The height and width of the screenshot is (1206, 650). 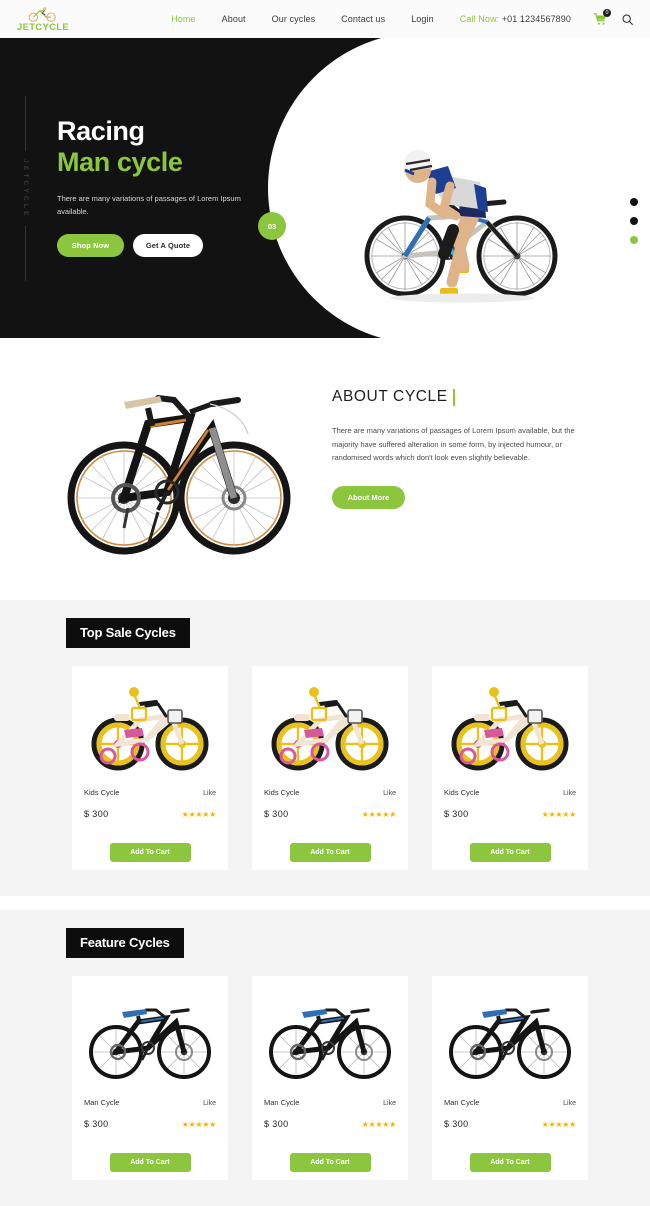 What do you see at coordinates (602, 17) in the screenshot?
I see `cart-button: 0` at bounding box center [602, 17].